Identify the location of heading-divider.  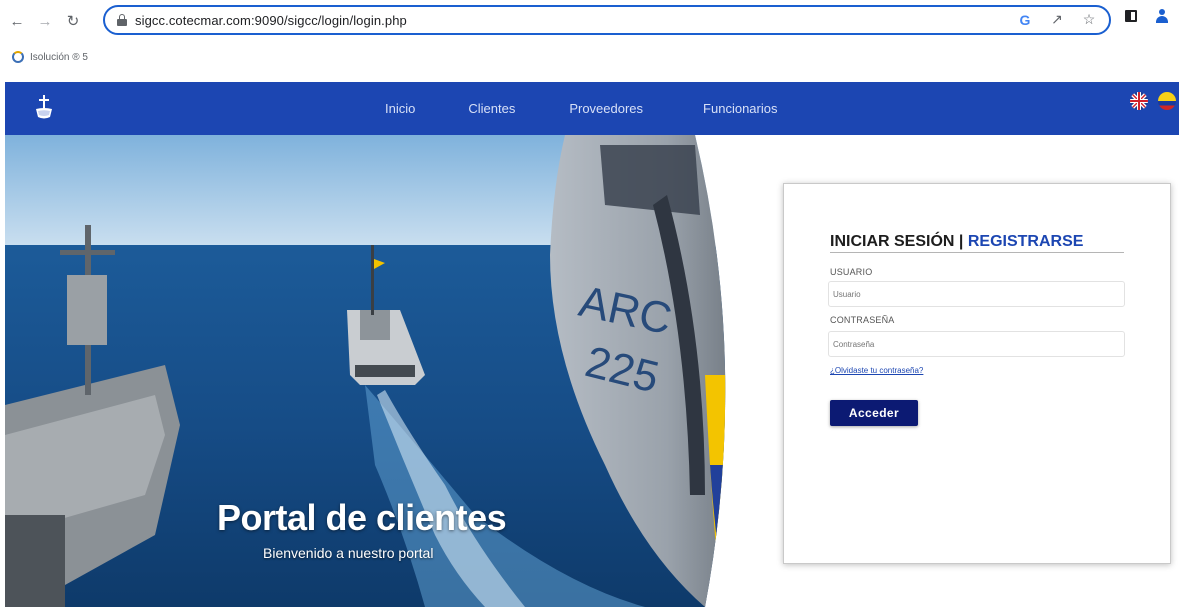
(977, 252).